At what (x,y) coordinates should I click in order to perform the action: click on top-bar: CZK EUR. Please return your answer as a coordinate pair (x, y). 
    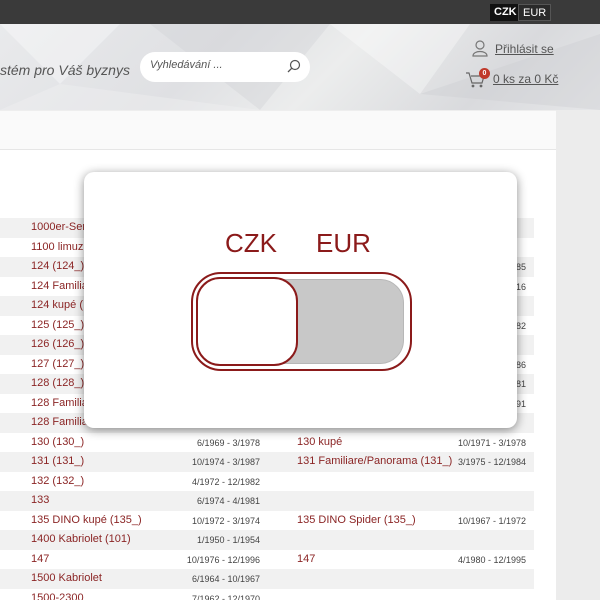
    Looking at the image, I should click on (300, 12).